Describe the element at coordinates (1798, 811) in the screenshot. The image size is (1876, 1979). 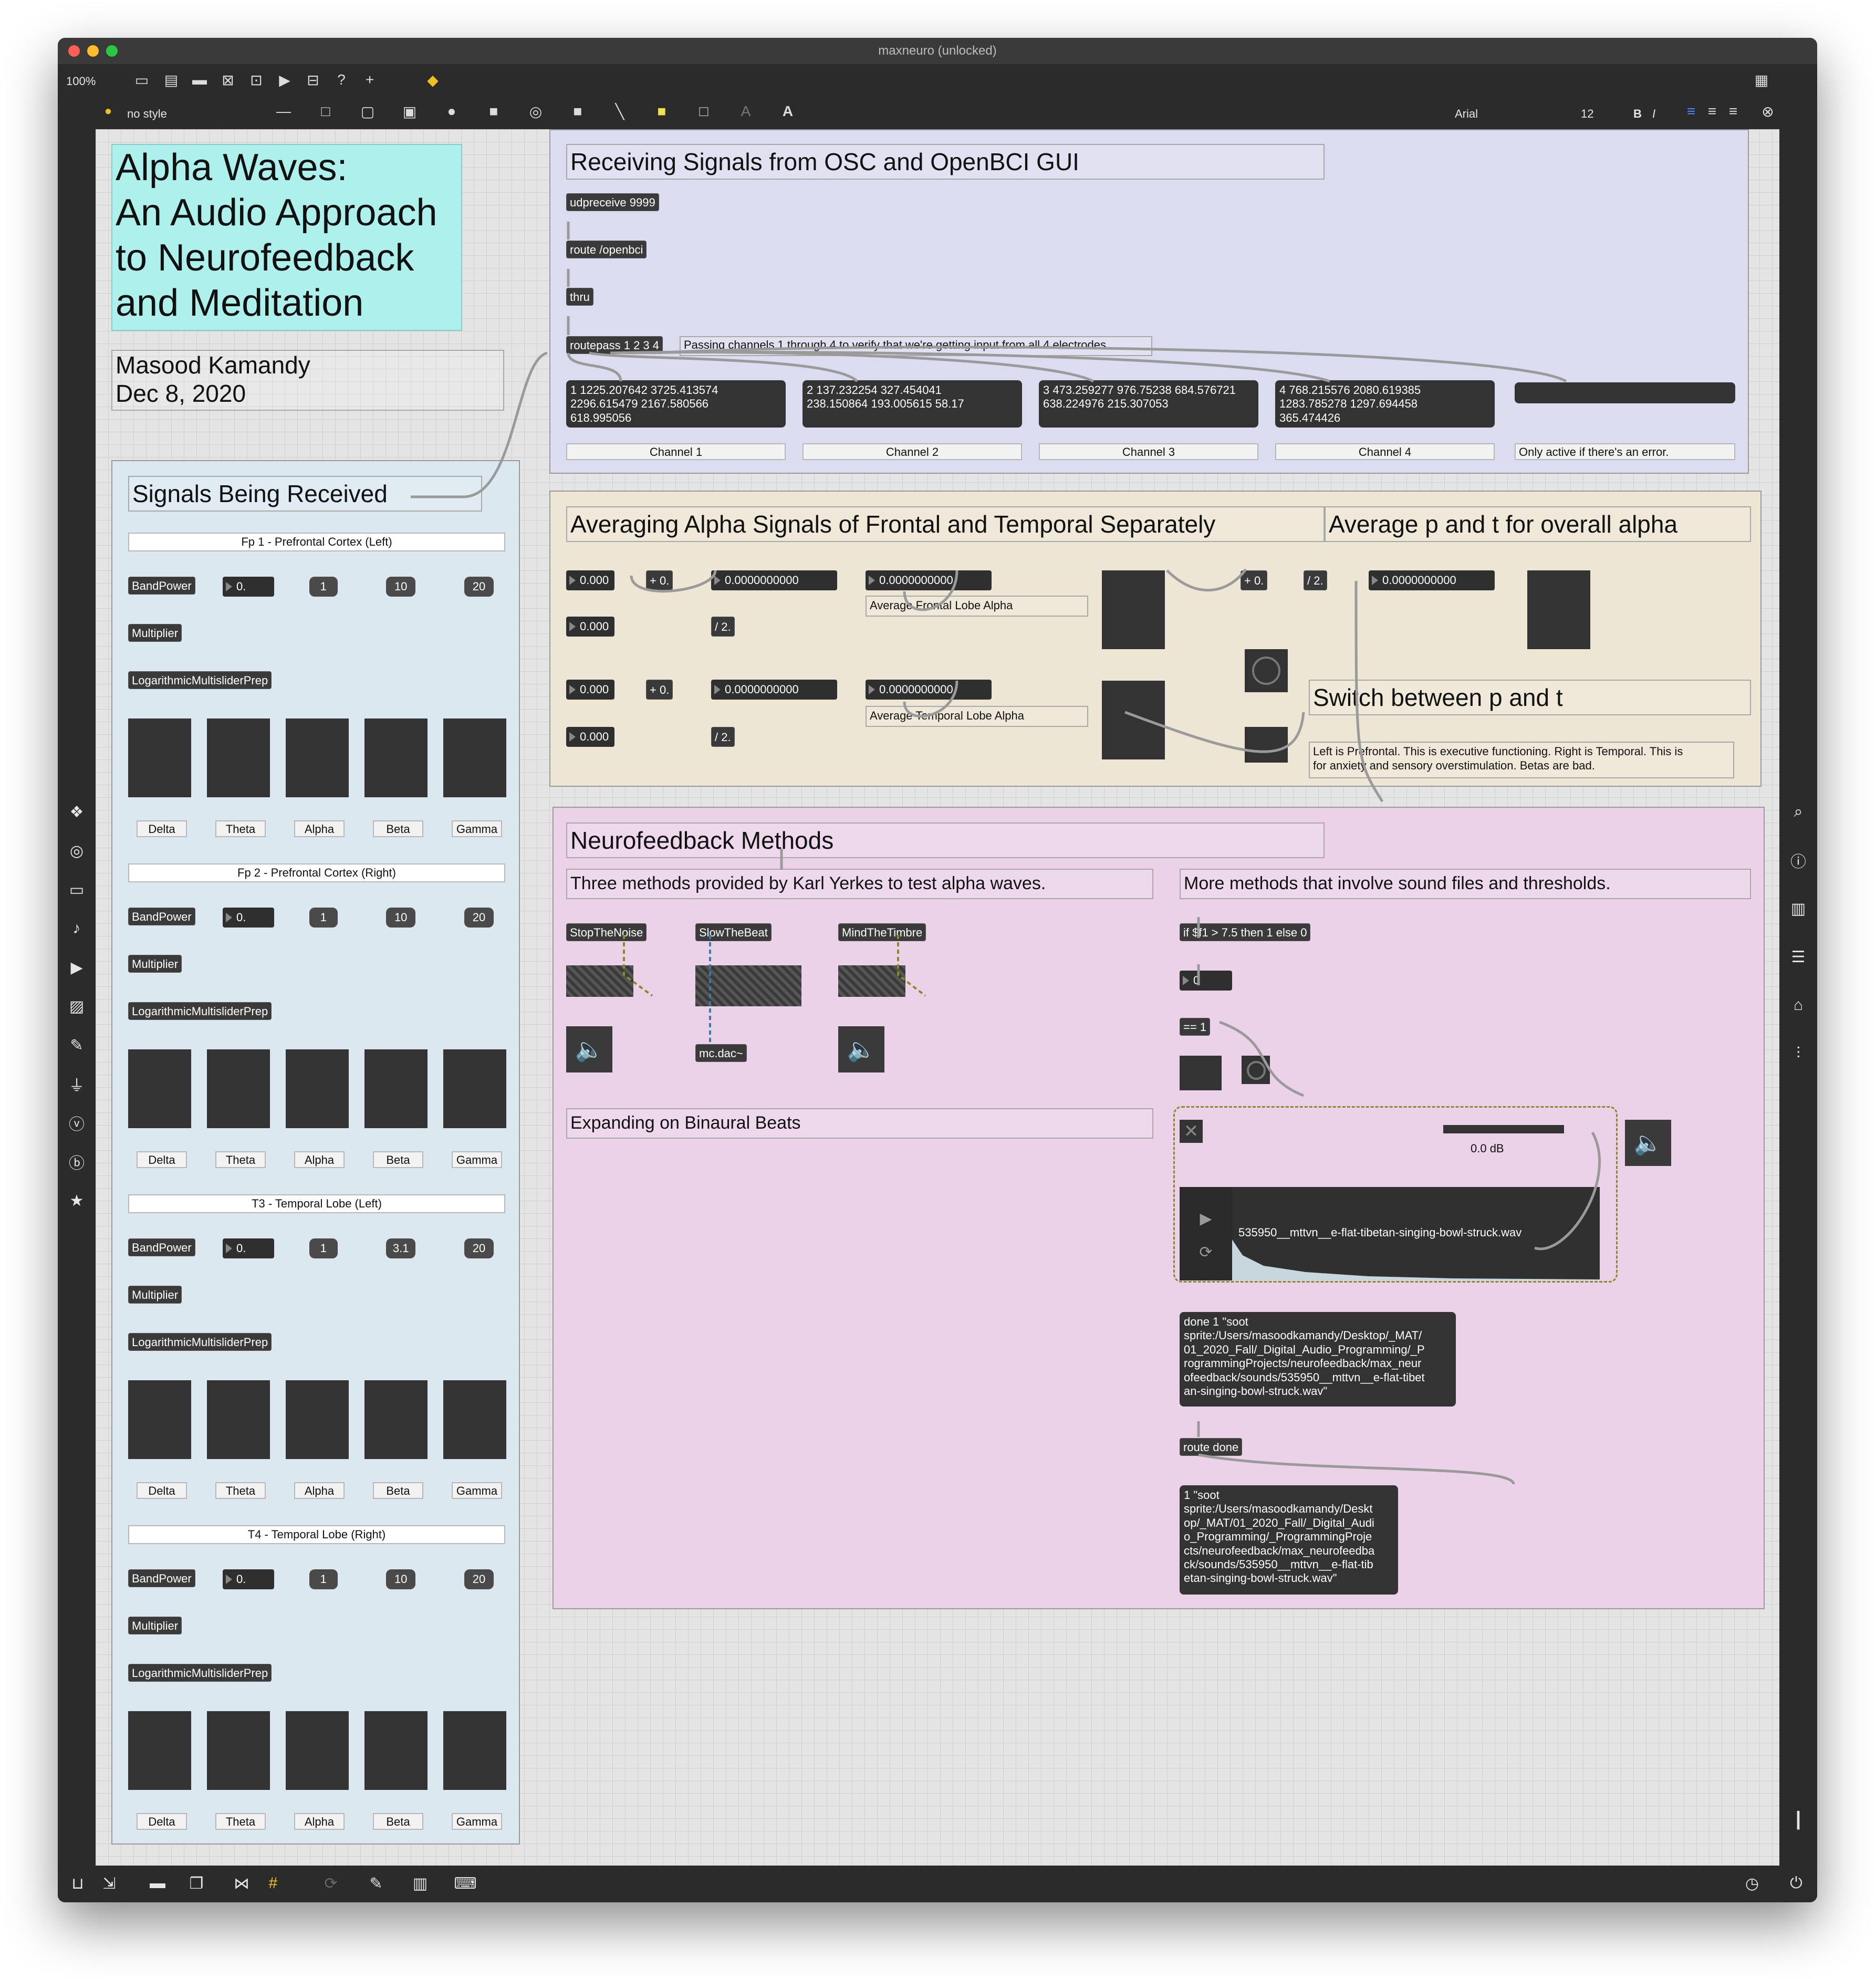
I see `search-icon: ⌕` at that location.